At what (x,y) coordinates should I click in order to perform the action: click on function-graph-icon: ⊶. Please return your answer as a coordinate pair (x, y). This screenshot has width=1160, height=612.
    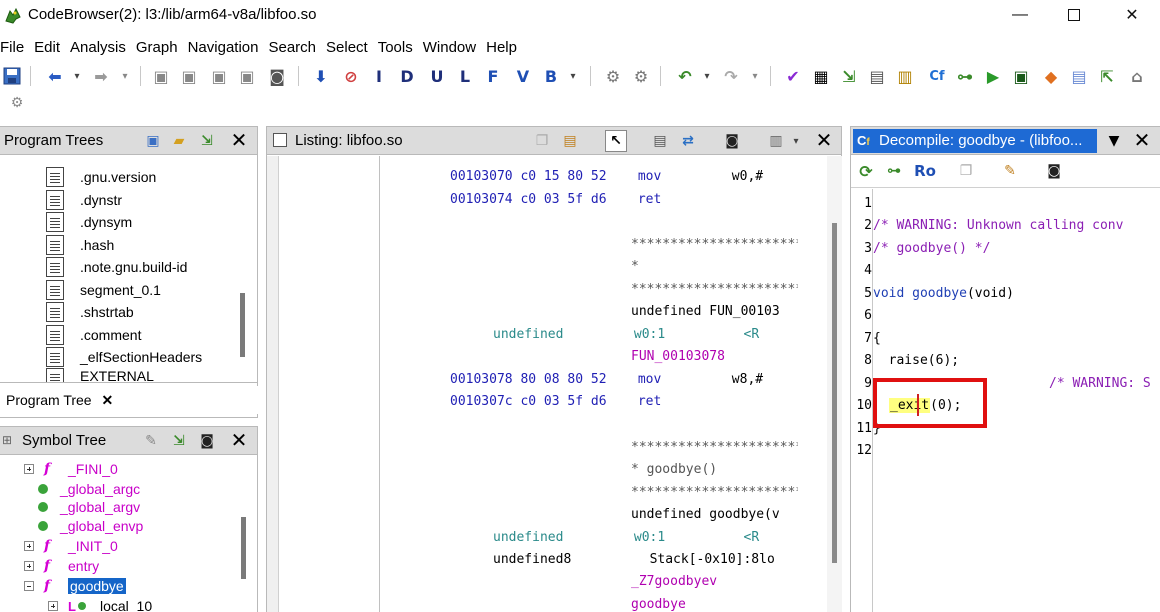
    Looking at the image, I should click on (965, 76).